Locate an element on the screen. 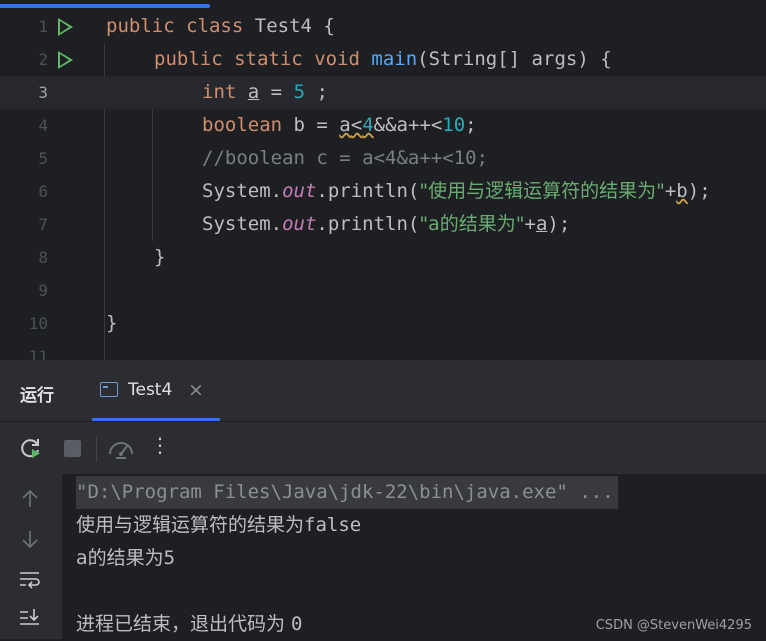 This screenshot has height=641, width=766. exit-code: 0 is located at coordinates (297, 624).